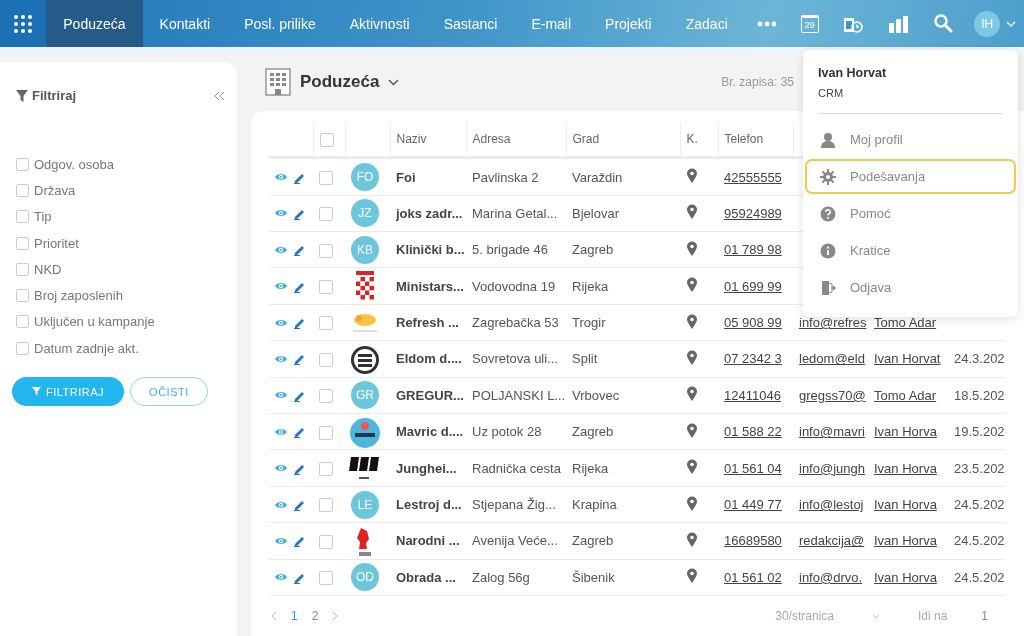 The width and height of the screenshot is (1024, 636). What do you see at coordinates (335, 616) in the screenshot?
I see `next-icon` at bounding box center [335, 616].